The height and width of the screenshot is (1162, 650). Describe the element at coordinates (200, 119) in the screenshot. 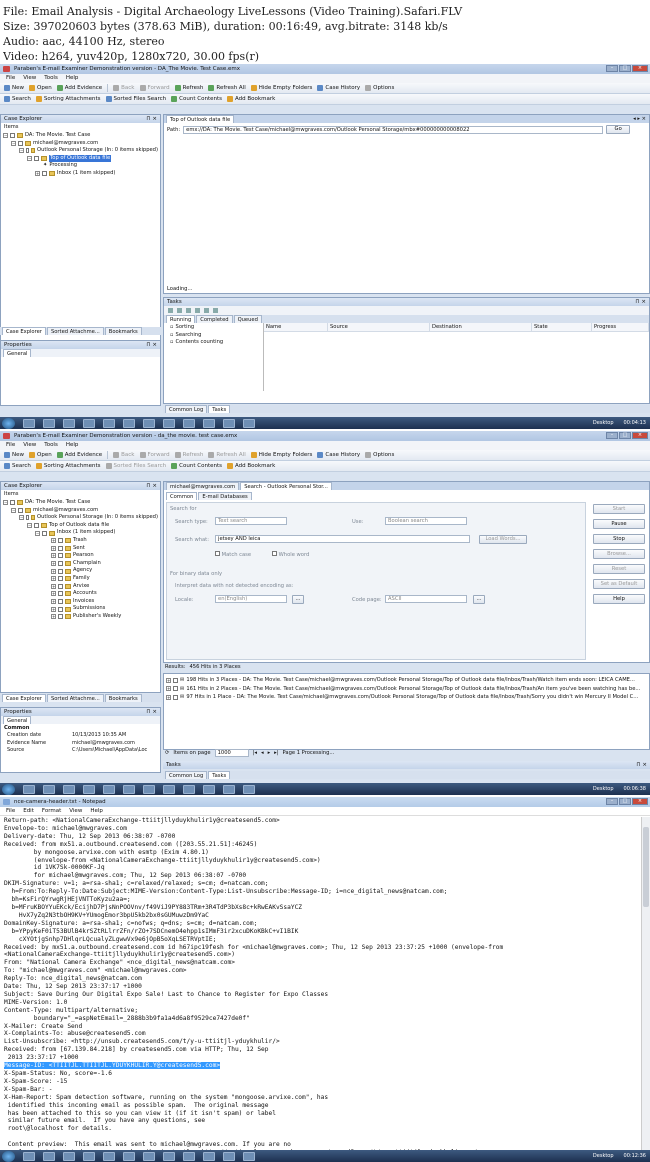

I see `tab-top-of-outlook: Top of Outlook data file` at that location.